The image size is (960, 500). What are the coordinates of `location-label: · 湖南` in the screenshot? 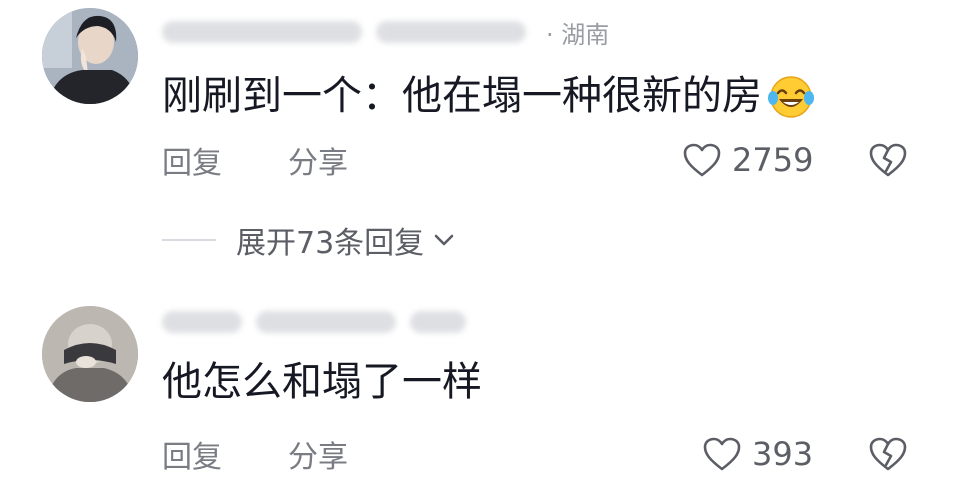 It's located at (578, 34).